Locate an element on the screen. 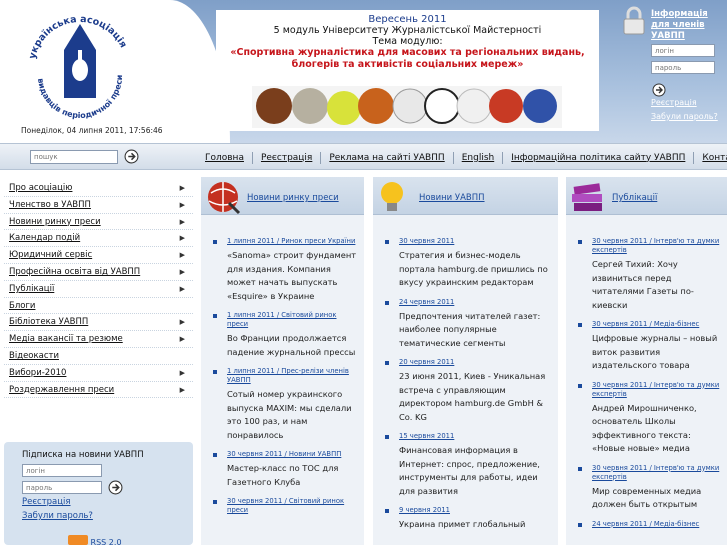 The width and height of the screenshot is (727, 547). sidebar-item: Бібліотека УАВПП ▶ is located at coordinates (98, 323).